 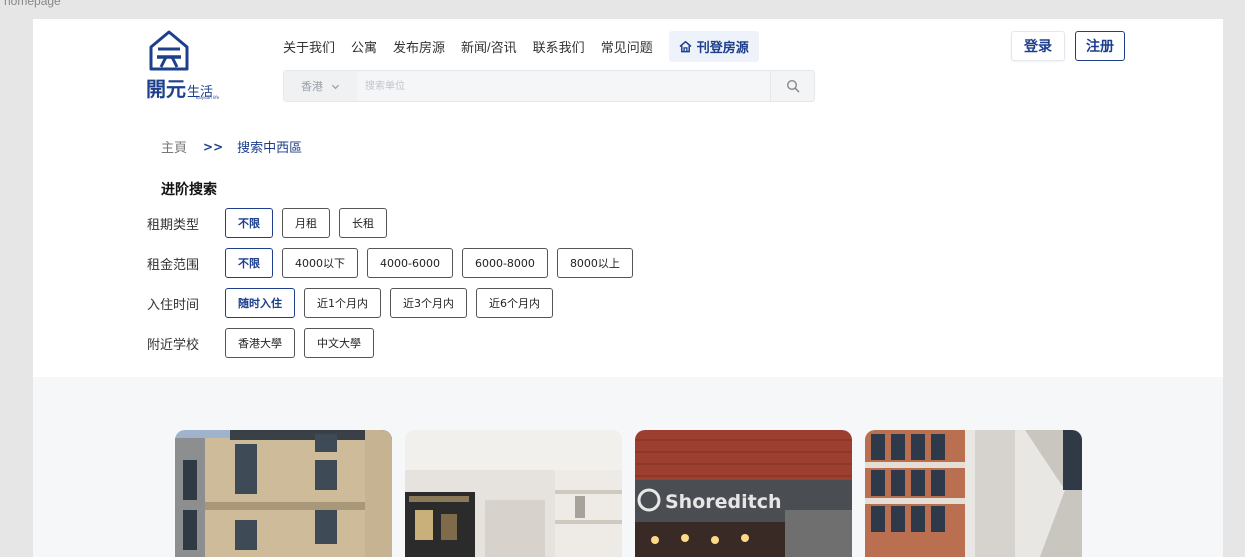 I want to click on frame-label: homepage, so click(x=32, y=4).